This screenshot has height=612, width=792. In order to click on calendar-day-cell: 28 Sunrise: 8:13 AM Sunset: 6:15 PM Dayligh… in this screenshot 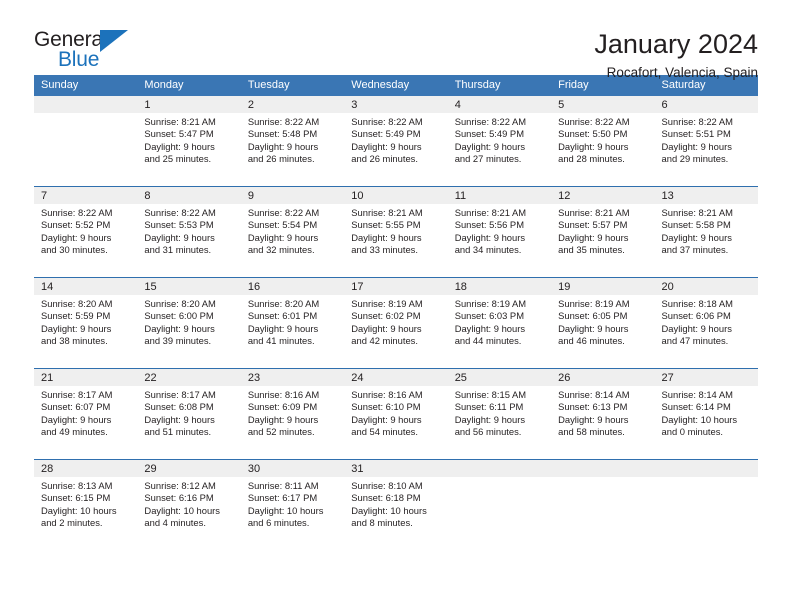, I will do `click(86, 504)`.